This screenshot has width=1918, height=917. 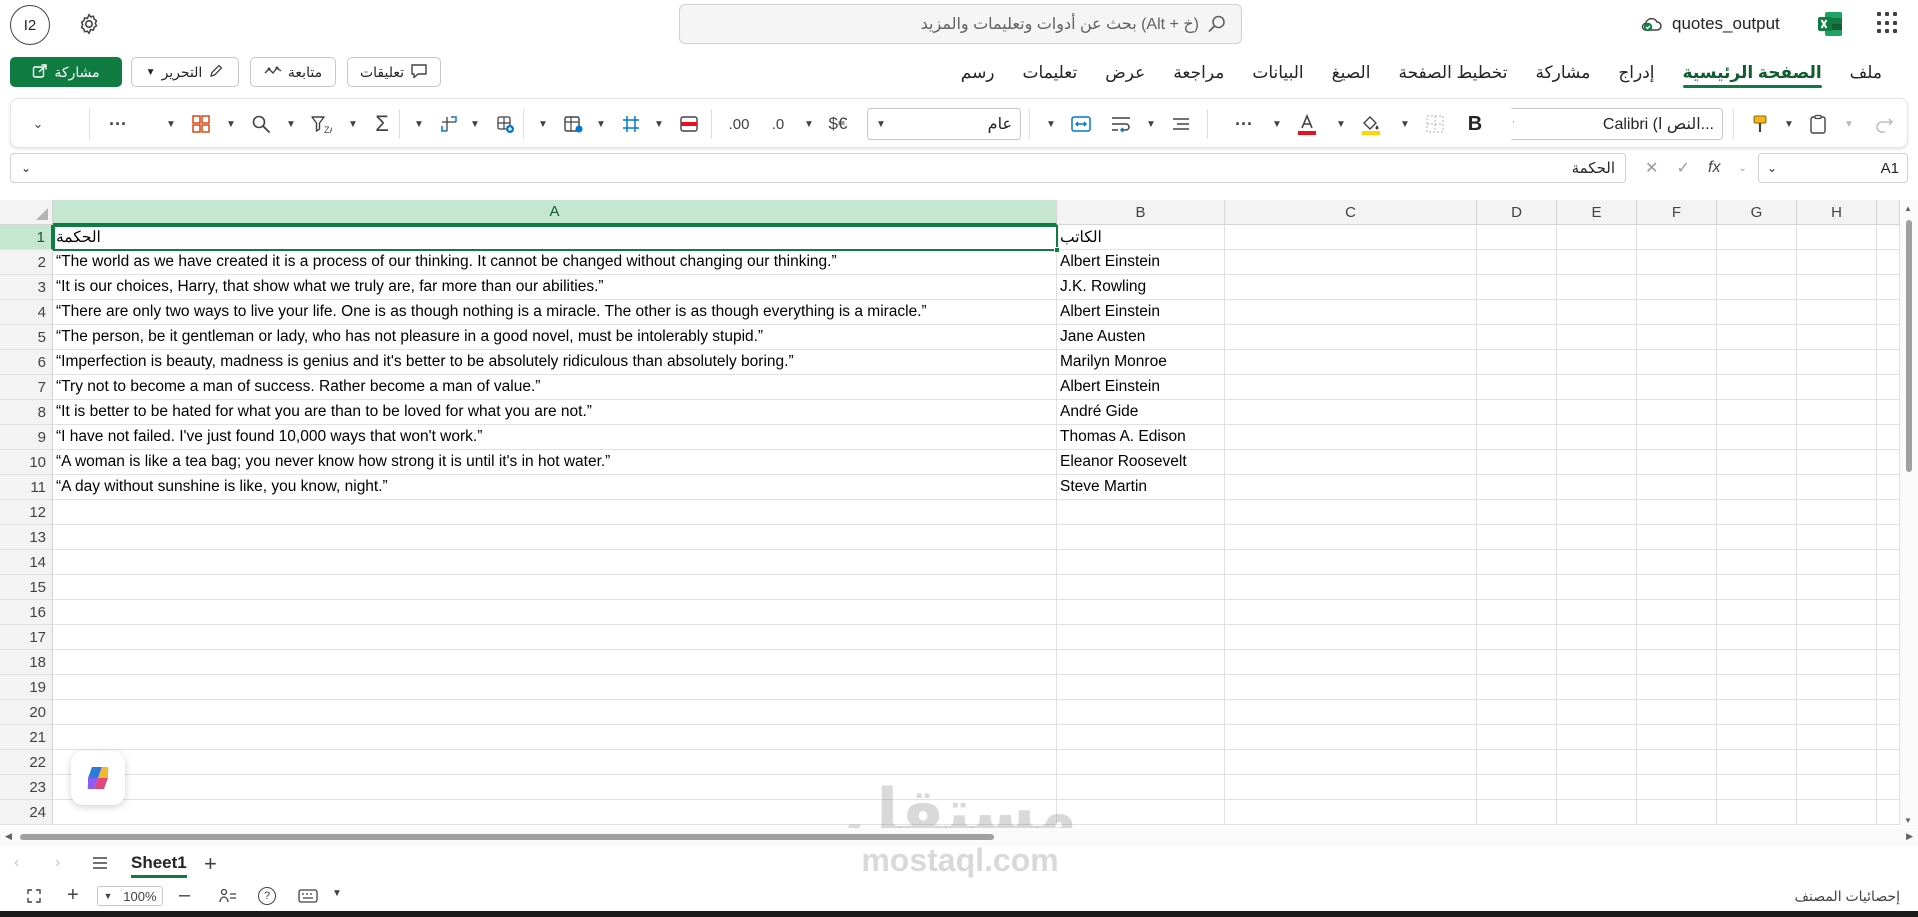 I want to click on row-header: 22, so click(x=26, y=762).